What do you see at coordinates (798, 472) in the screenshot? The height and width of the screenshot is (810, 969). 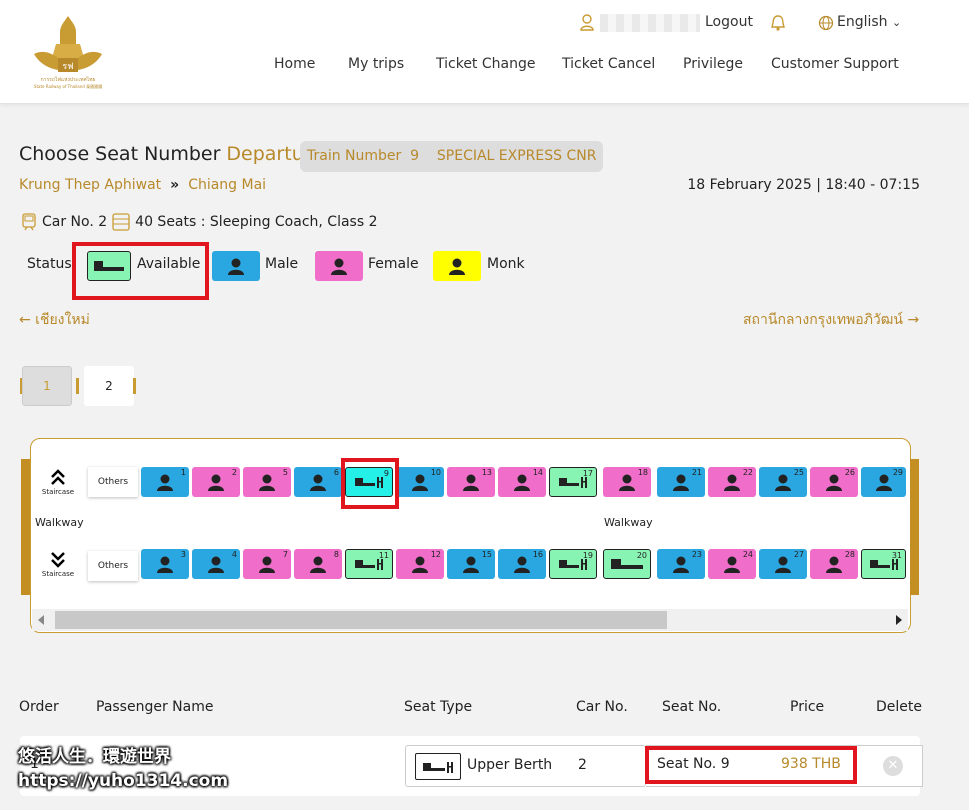 I see `seat-number-label: 25` at bounding box center [798, 472].